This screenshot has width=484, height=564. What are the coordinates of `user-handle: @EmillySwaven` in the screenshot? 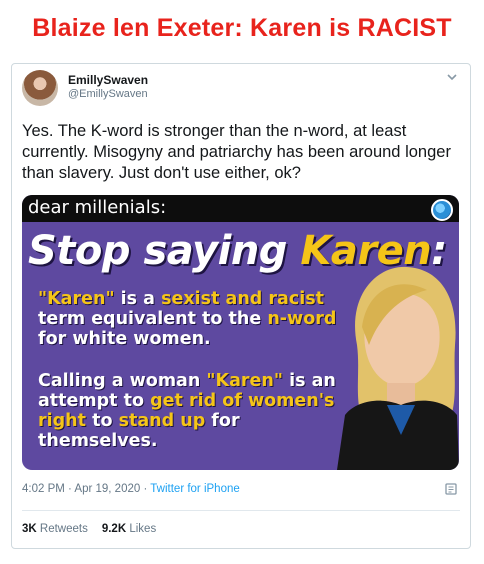 It's located at (108, 94).